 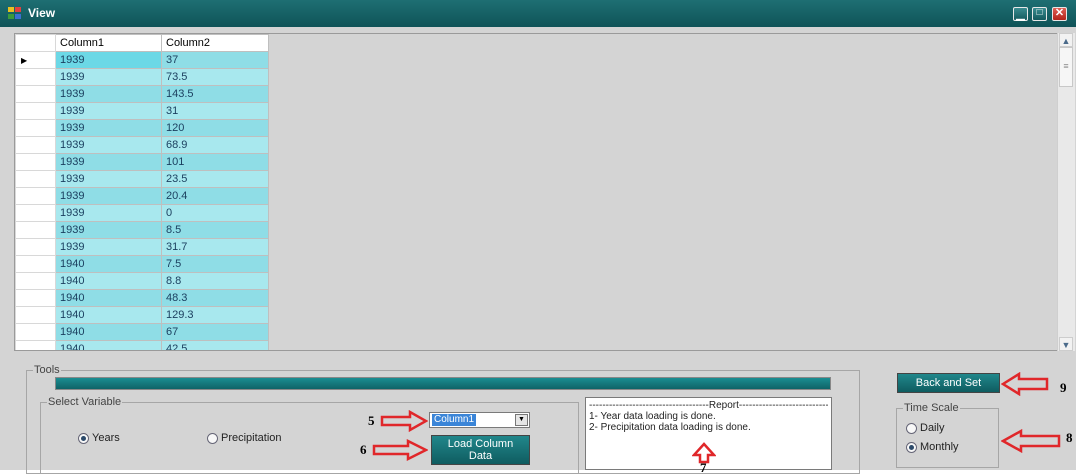 I want to click on grid-cell-column2: 73.5, so click(x=215, y=77).